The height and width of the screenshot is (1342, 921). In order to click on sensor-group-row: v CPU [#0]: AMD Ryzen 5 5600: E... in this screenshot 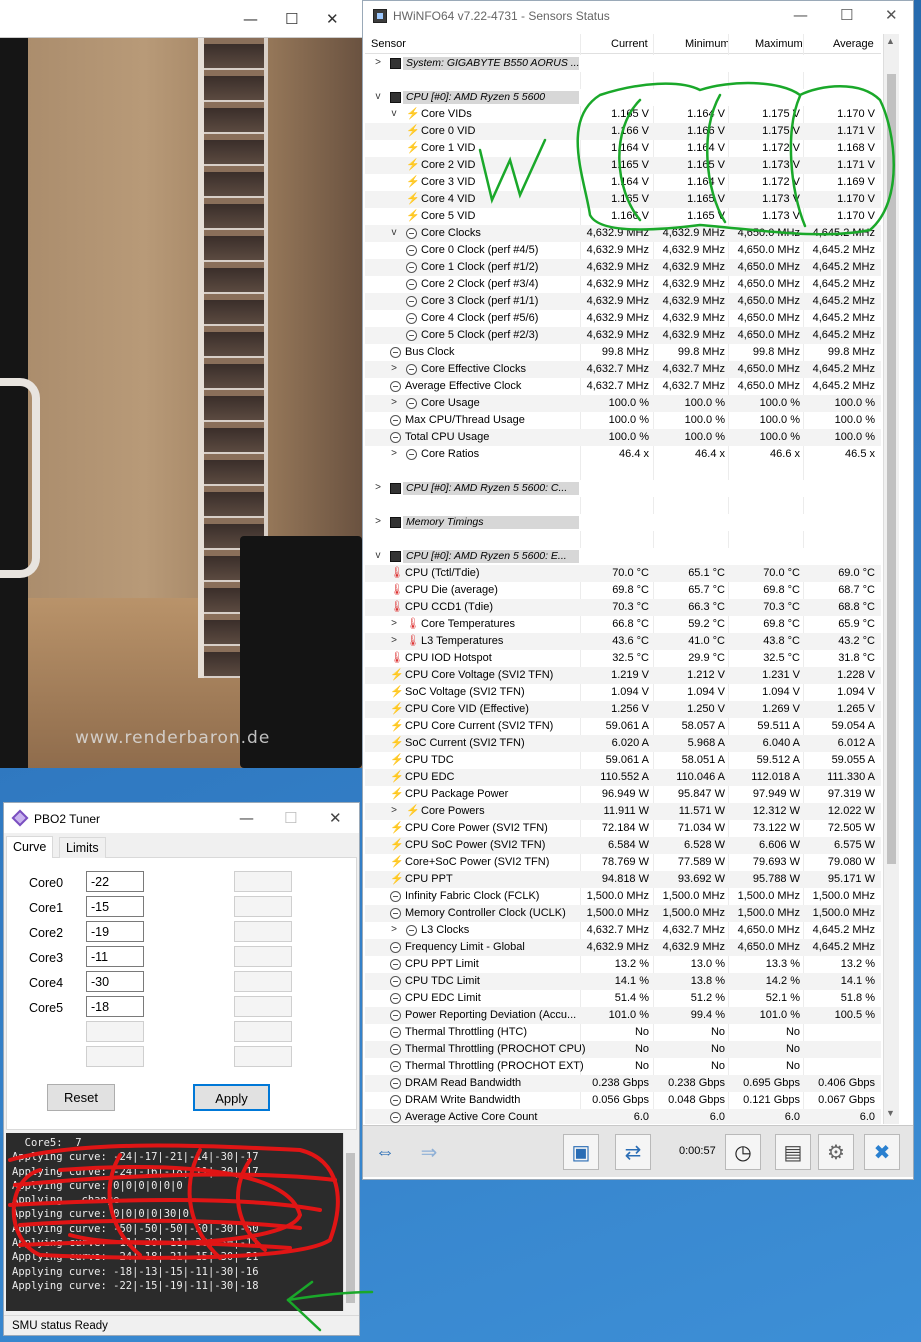, I will do `click(623, 556)`.